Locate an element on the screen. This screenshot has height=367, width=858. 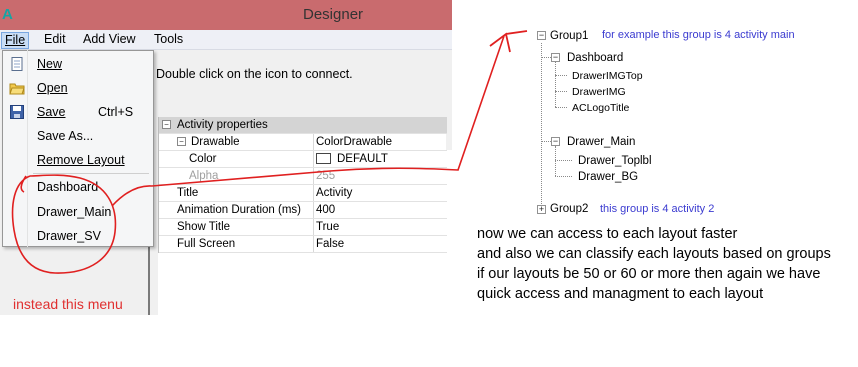
tree-leaf: DrawerIMG is located at coordinates (599, 92).